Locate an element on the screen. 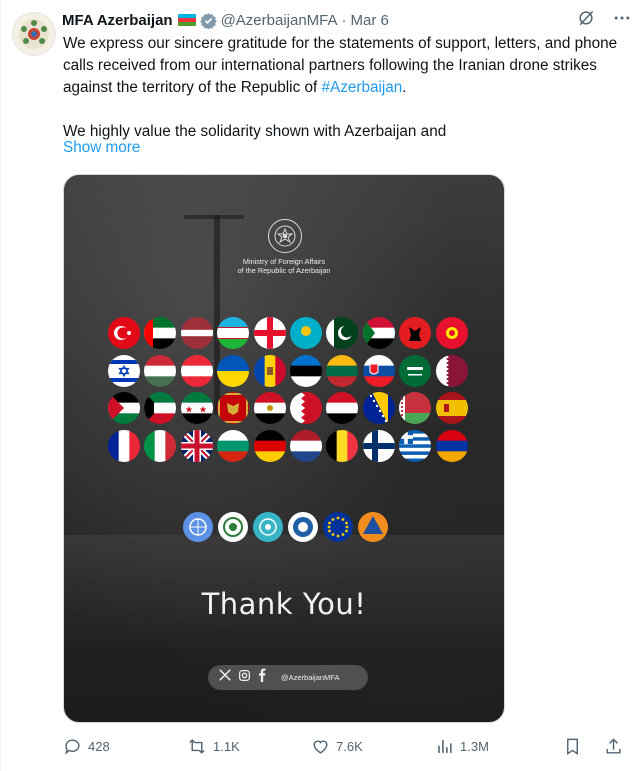  flag-germany-icon is located at coordinates (269, 445).